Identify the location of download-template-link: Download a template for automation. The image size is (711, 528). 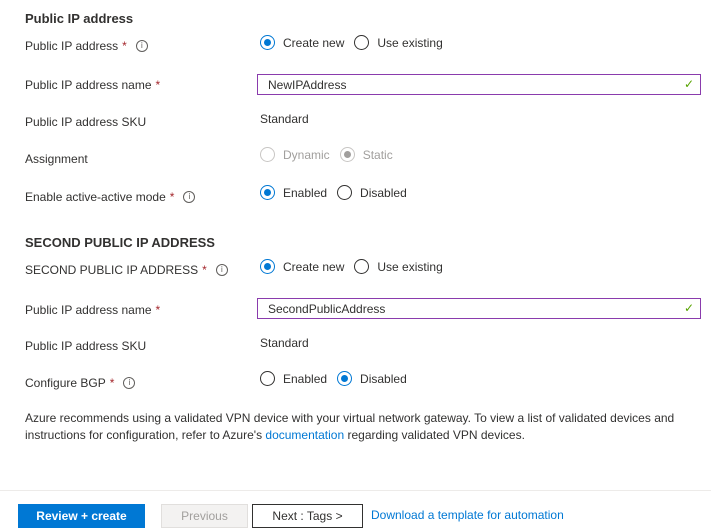
(467, 515).